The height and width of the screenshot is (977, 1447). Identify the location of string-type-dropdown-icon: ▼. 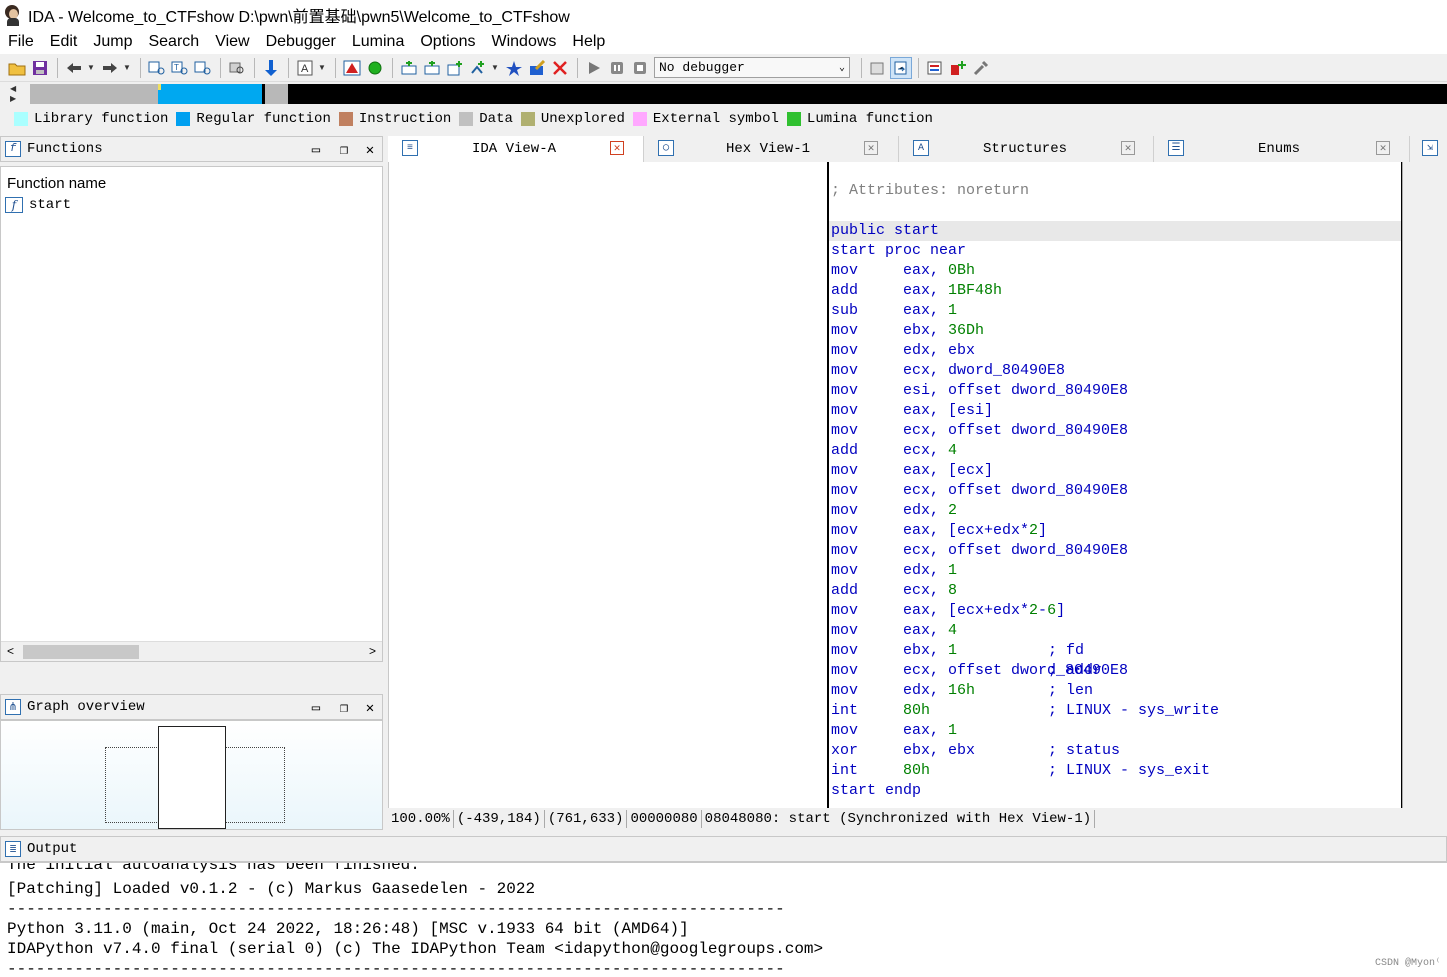
(322, 68).